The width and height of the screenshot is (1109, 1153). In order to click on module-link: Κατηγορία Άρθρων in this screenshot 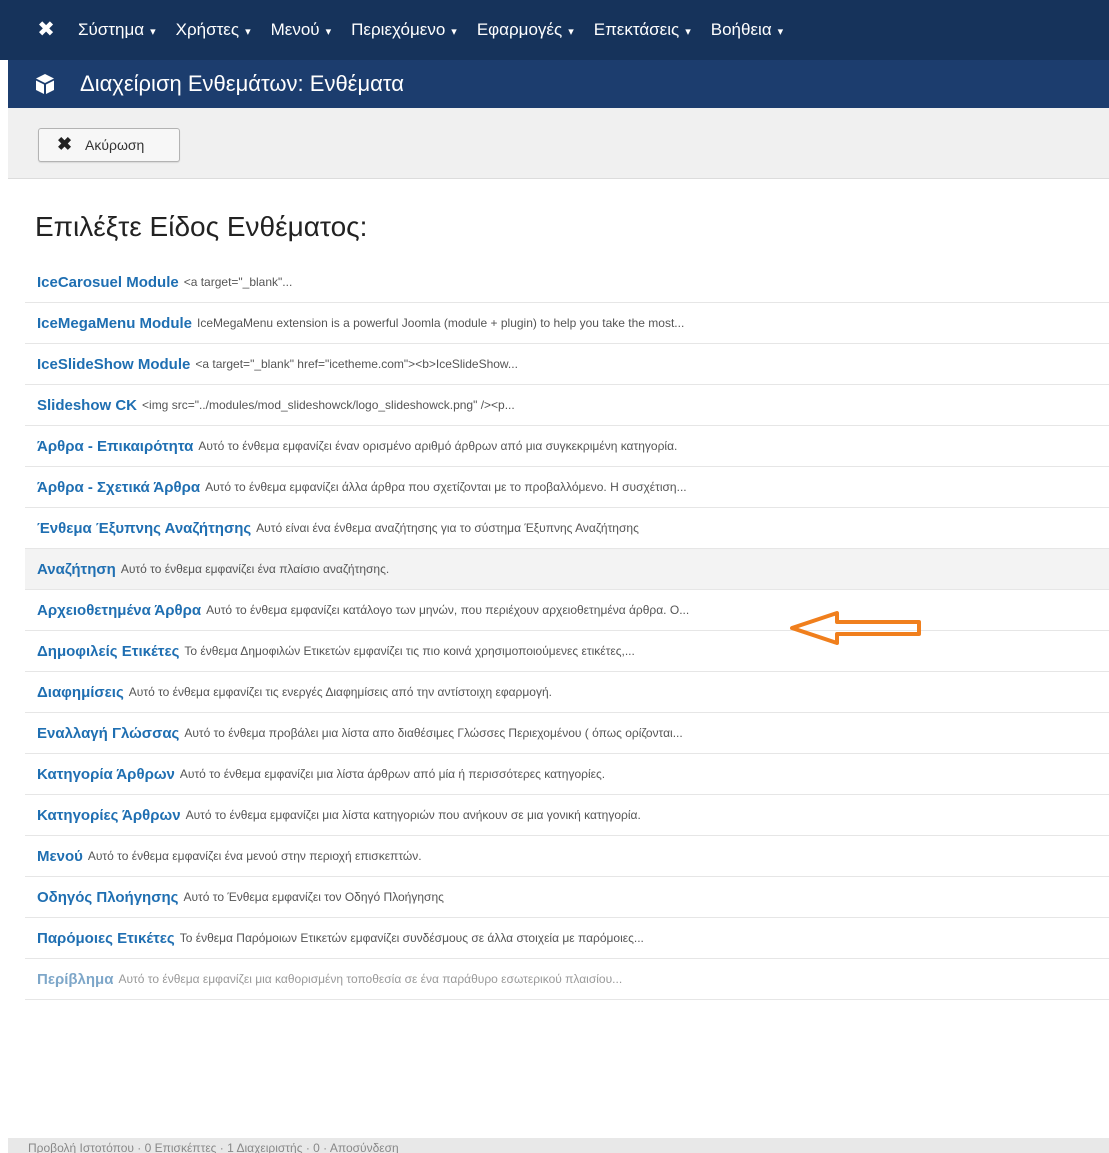, I will do `click(106, 774)`.